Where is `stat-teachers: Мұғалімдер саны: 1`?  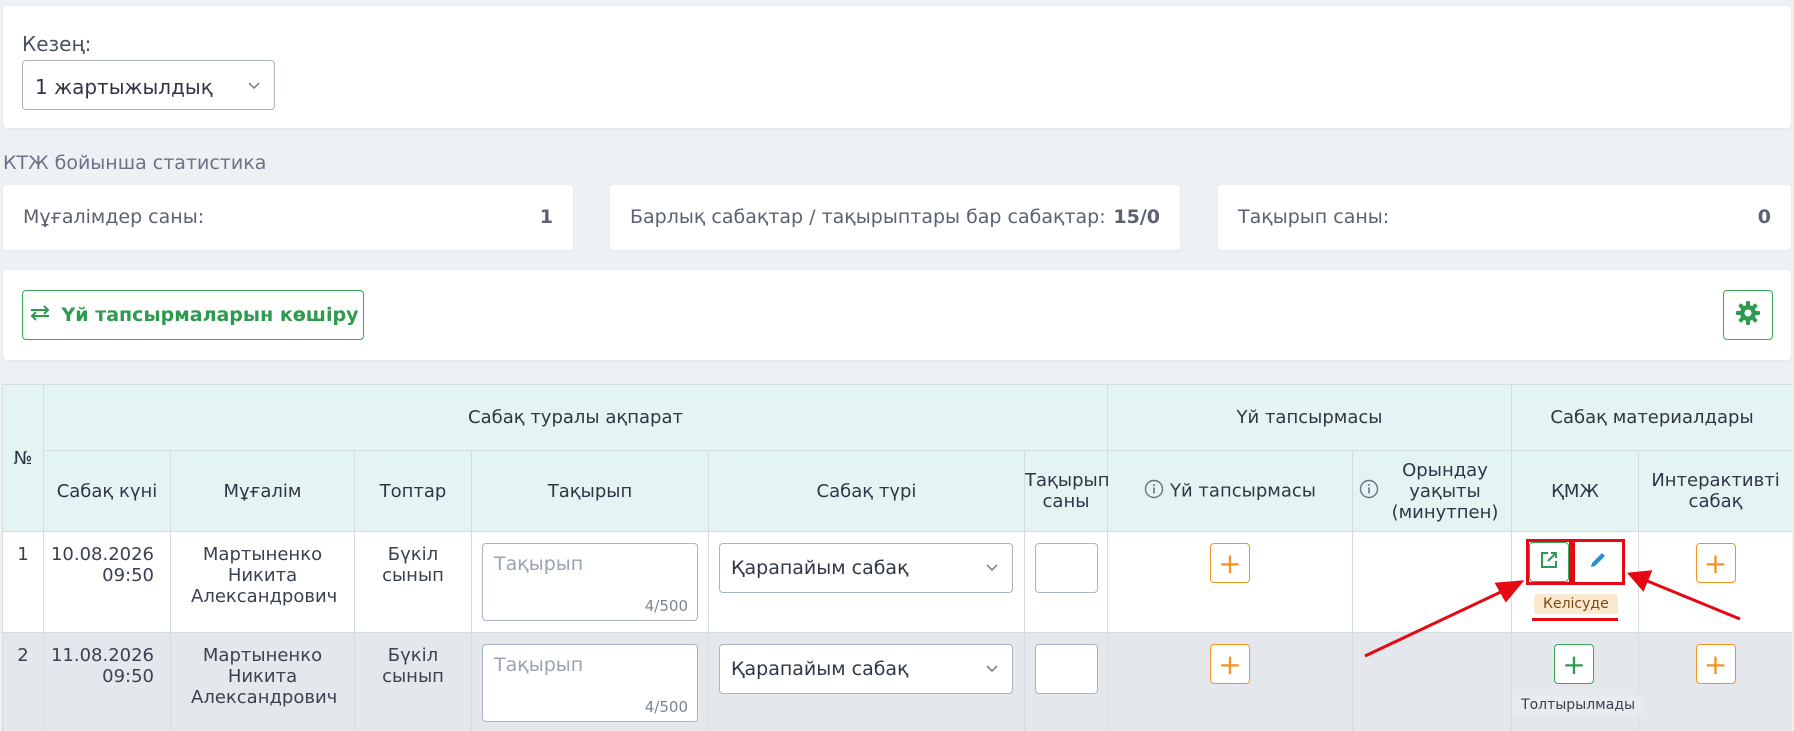
stat-teachers: Мұғалімдер саны: 1 is located at coordinates (288, 217).